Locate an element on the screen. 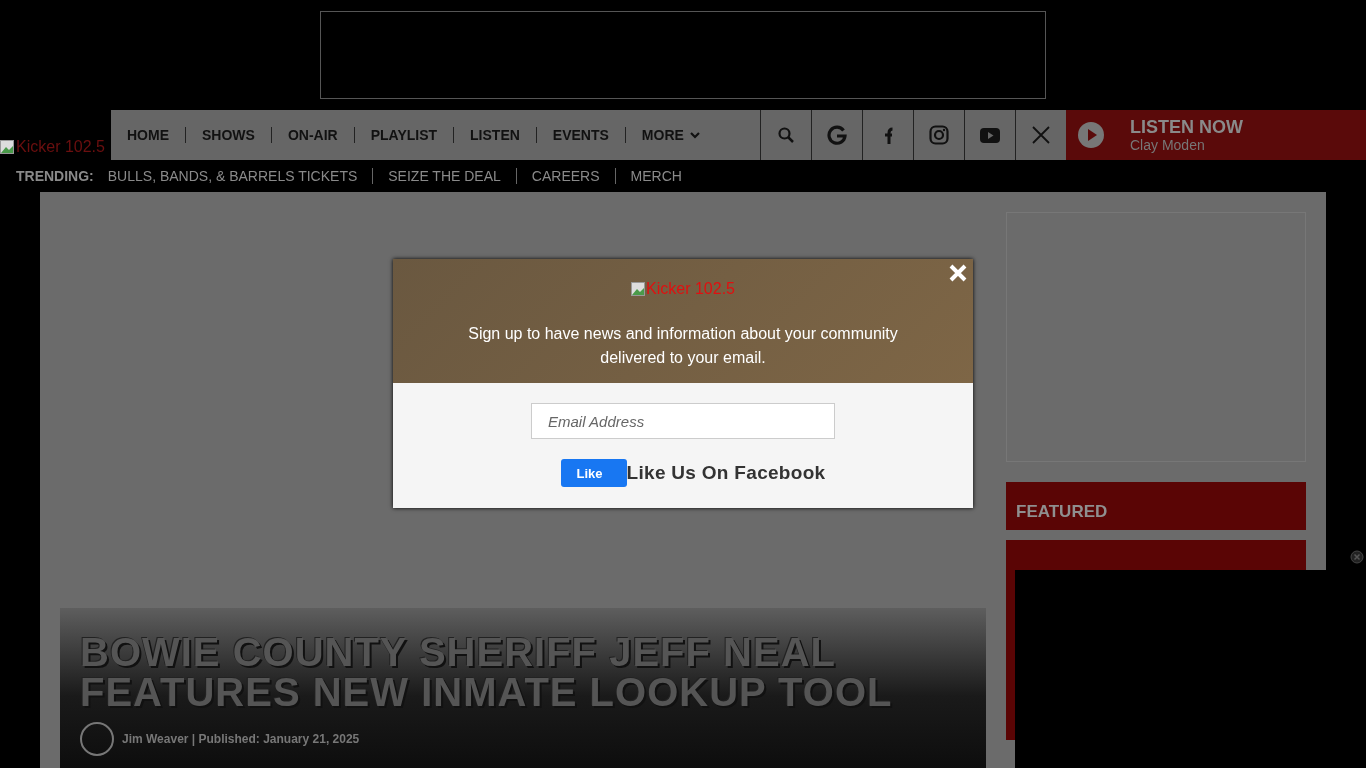 The height and width of the screenshot is (768, 1366). trending-link: MERCH is located at coordinates (655, 176).